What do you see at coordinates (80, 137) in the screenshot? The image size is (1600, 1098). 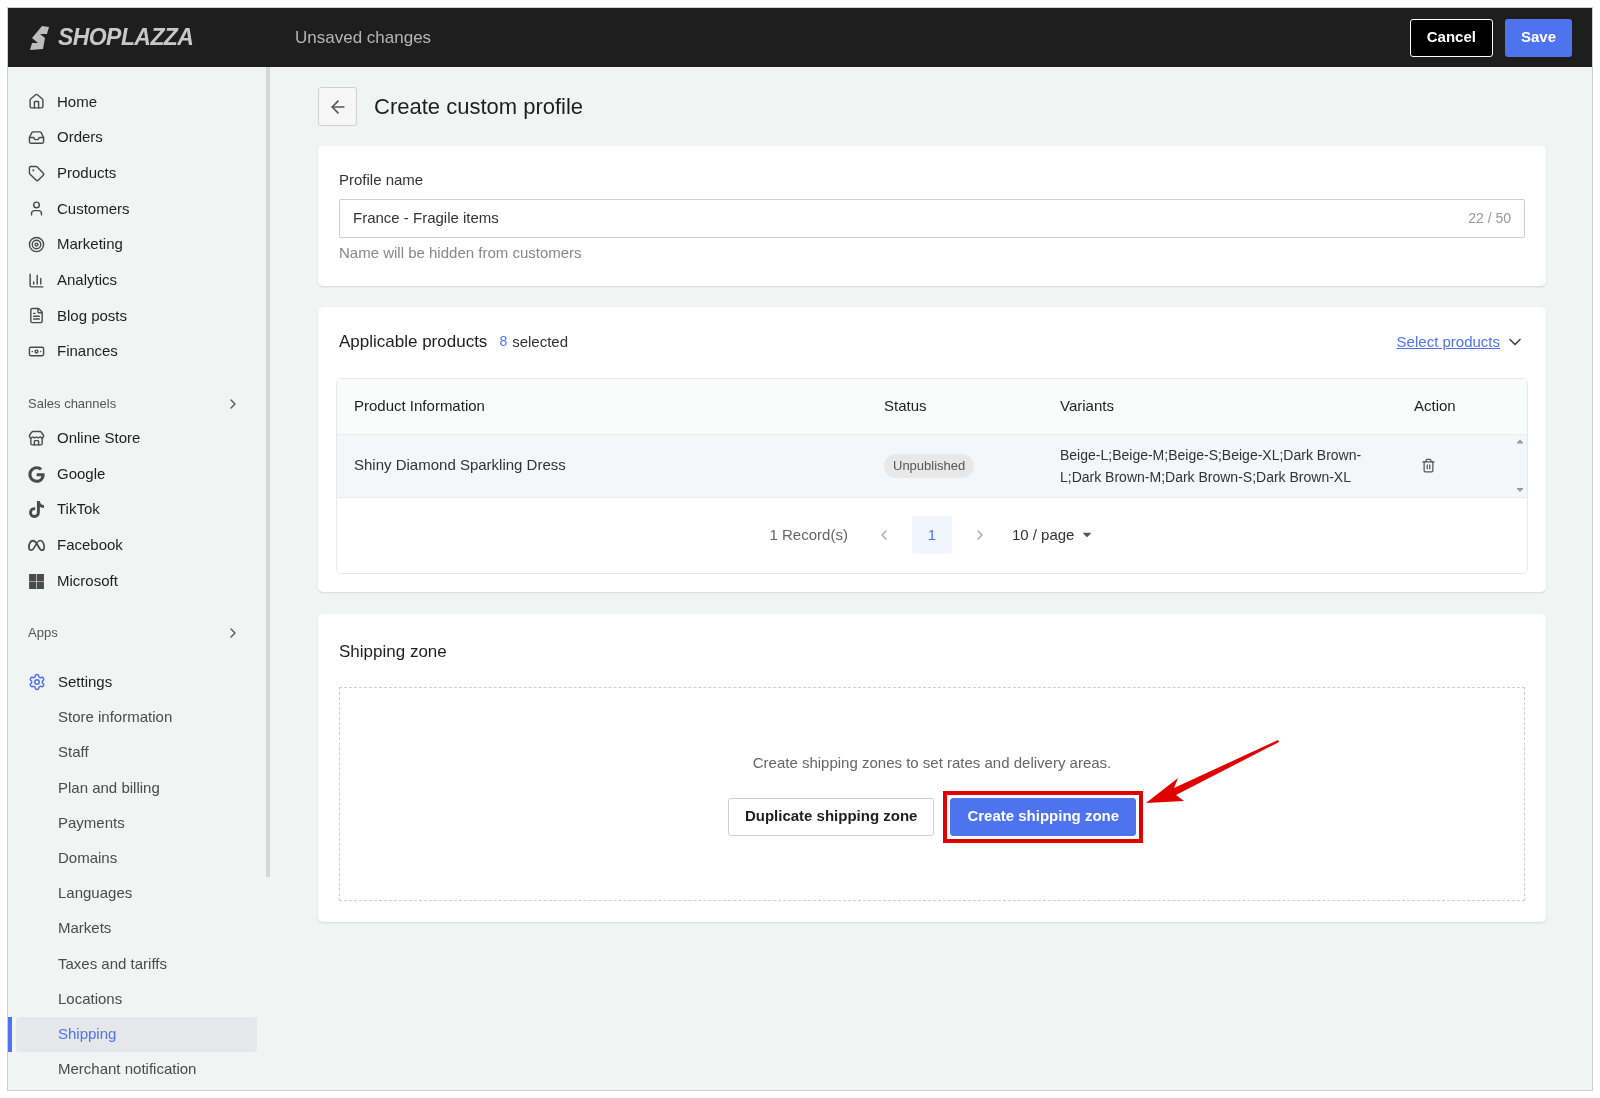 I see `nav-link: Orders` at bounding box center [80, 137].